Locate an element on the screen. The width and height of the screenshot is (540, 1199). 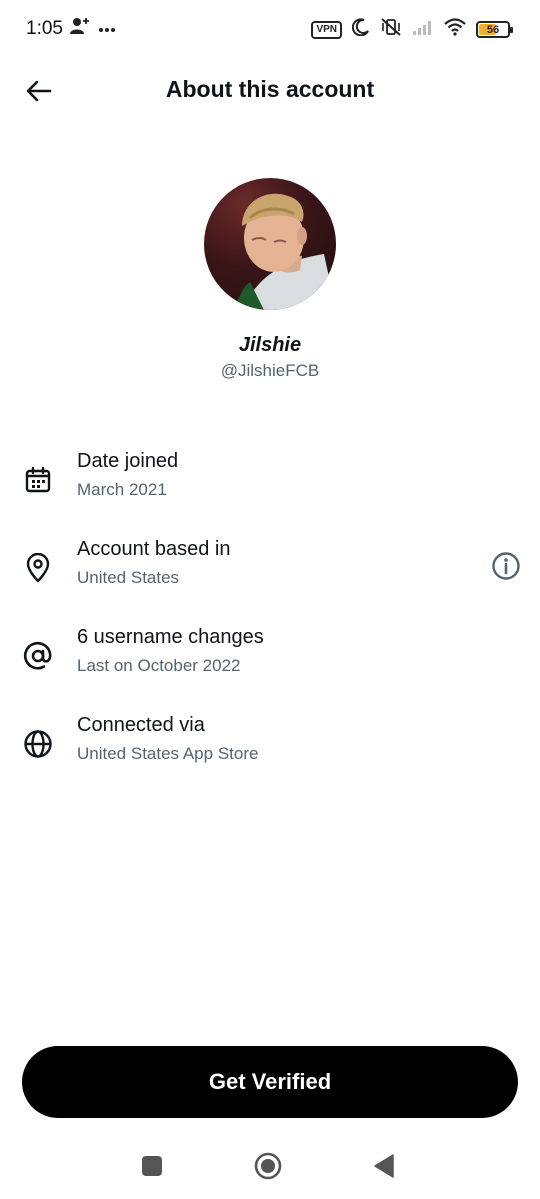
page-title: About this account is located at coordinates (270, 89).